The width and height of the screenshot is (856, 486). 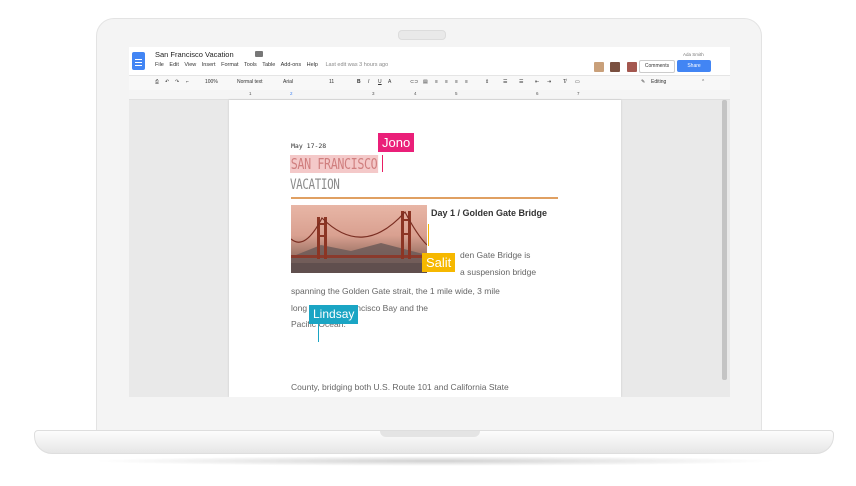 What do you see at coordinates (318, 332) in the screenshot?
I see `lindsay-caret` at bounding box center [318, 332].